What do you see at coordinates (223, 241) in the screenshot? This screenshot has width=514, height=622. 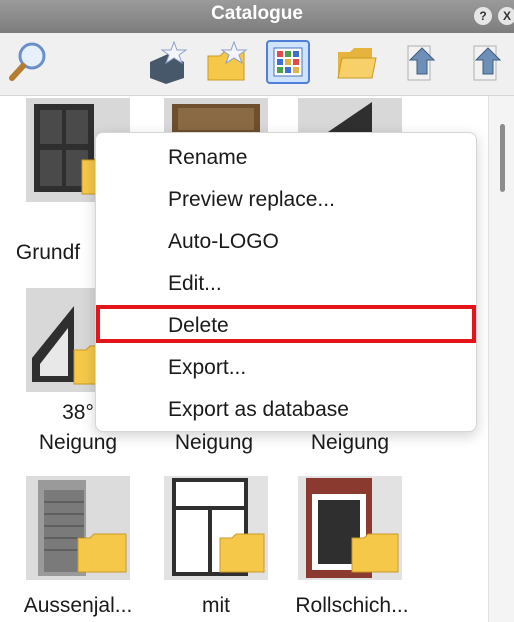 I see `menu-item-label: Auto-LOGO` at bounding box center [223, 241].